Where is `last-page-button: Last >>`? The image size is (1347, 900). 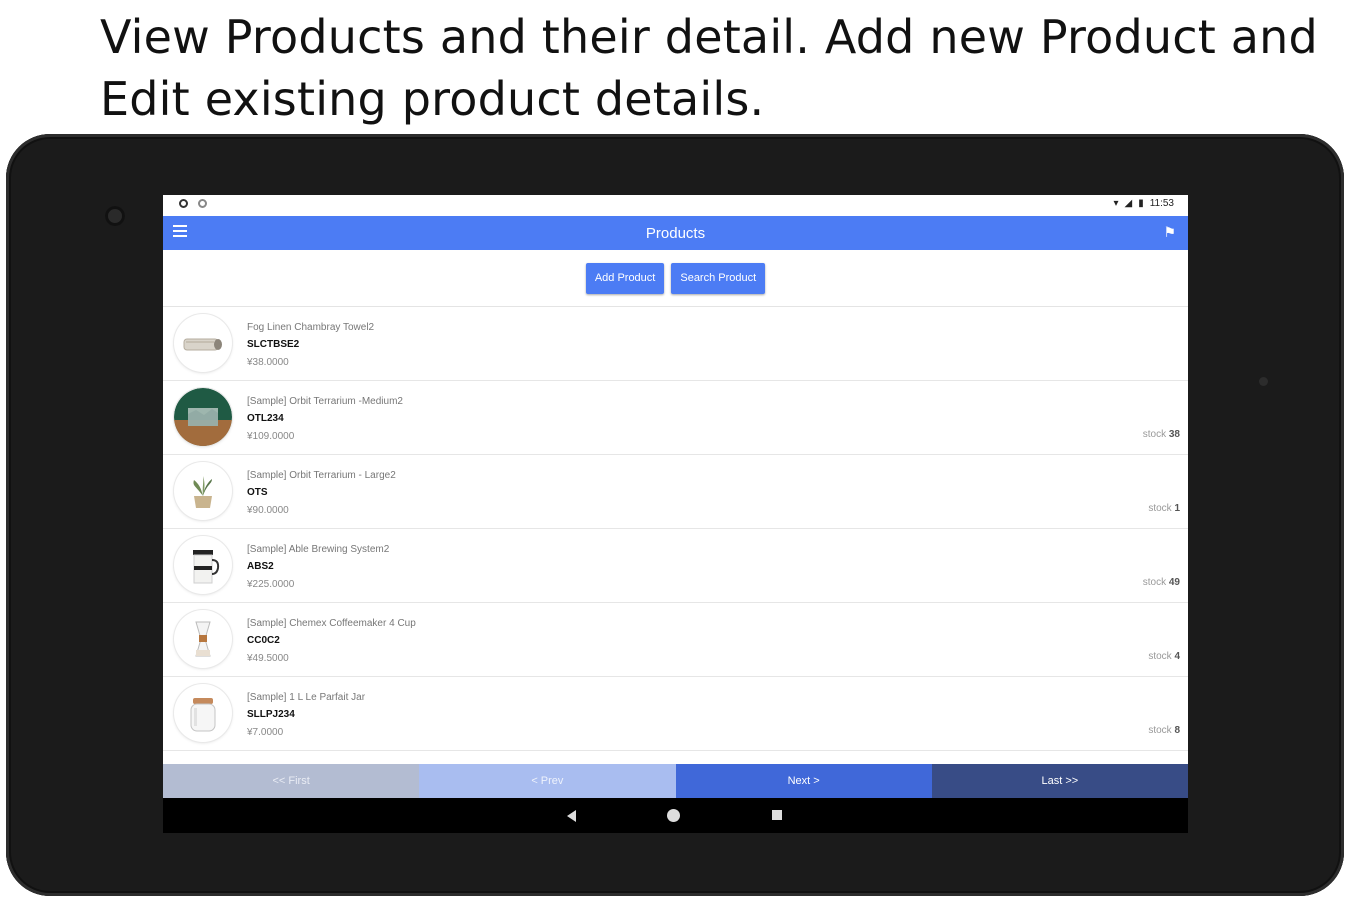
last-page-button: Last >> is located at coordinates (1059, 781).